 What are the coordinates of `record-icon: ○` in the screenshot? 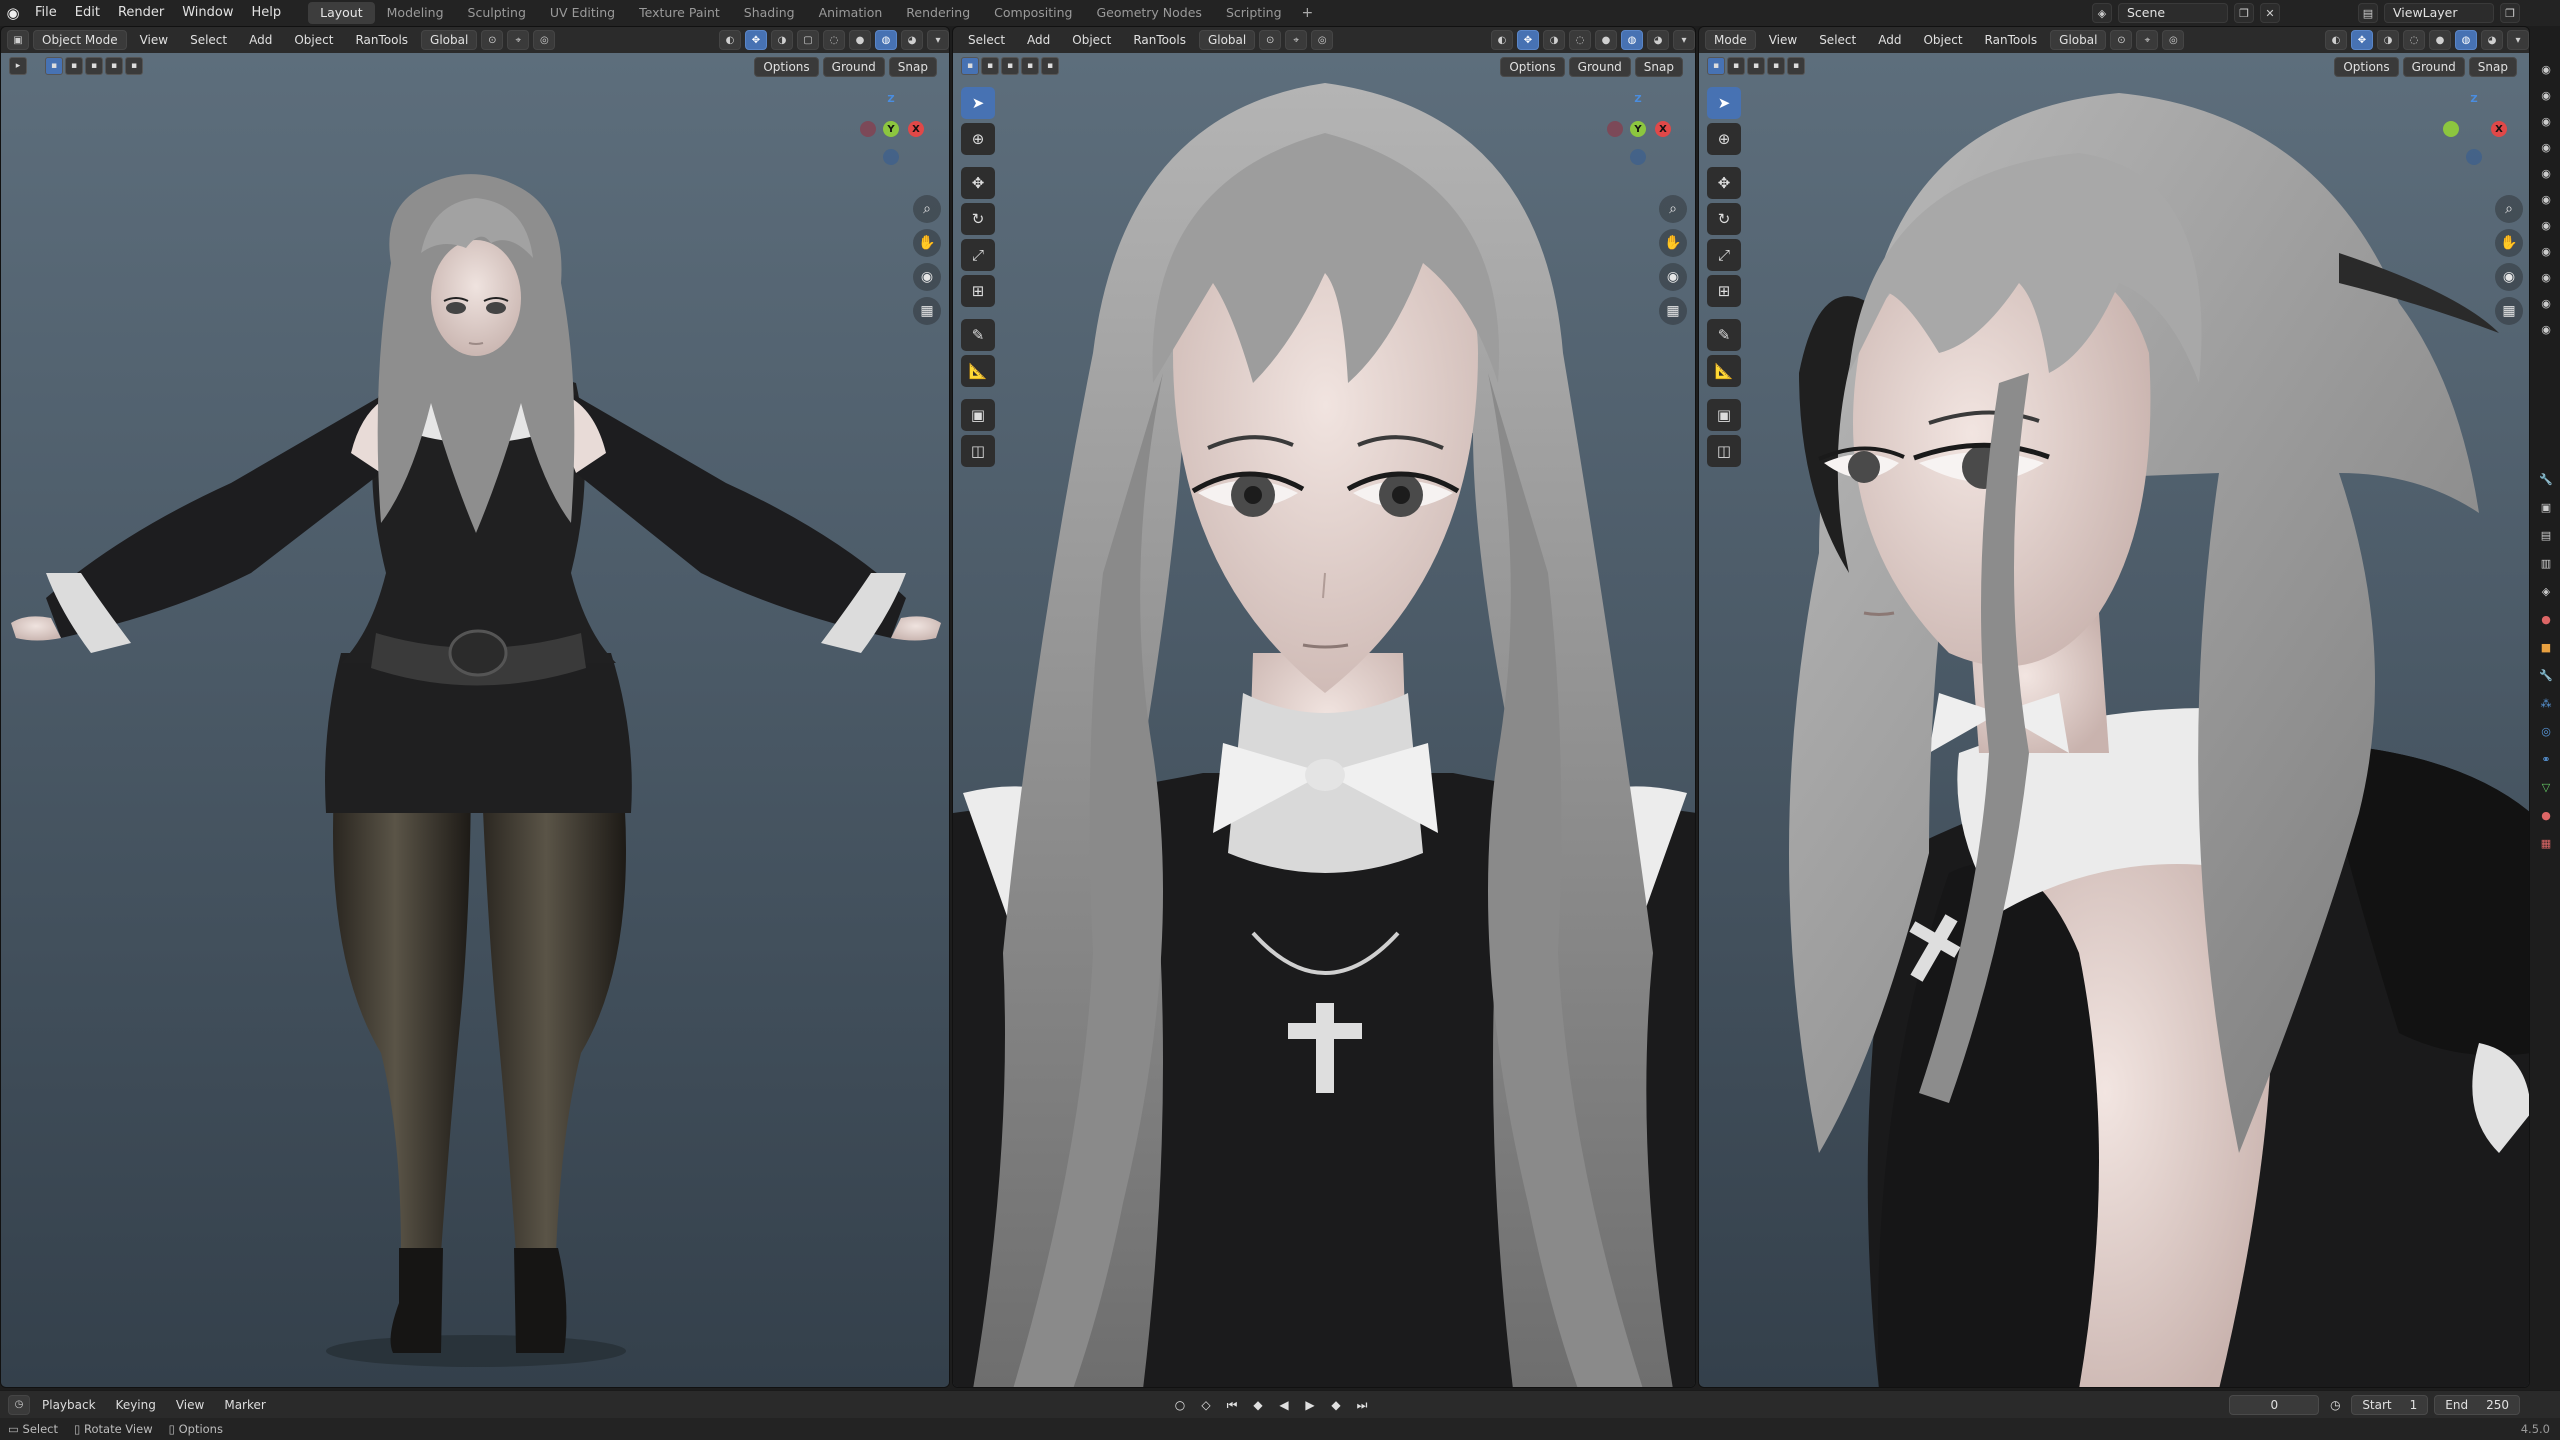 It's located at (1180, 1405).